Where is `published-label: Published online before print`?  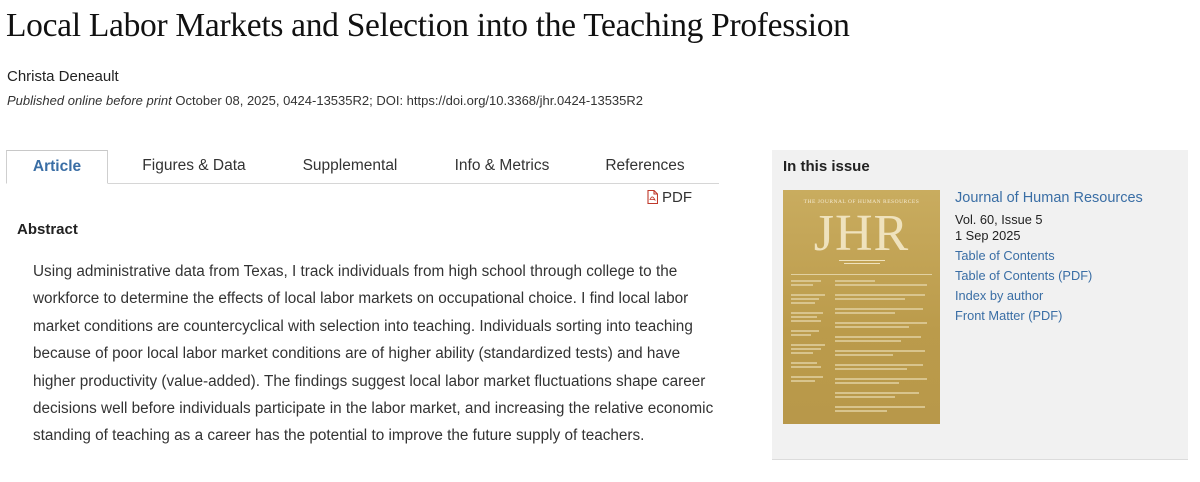 published-label: Published online before print is located at coordinates (89, 100).